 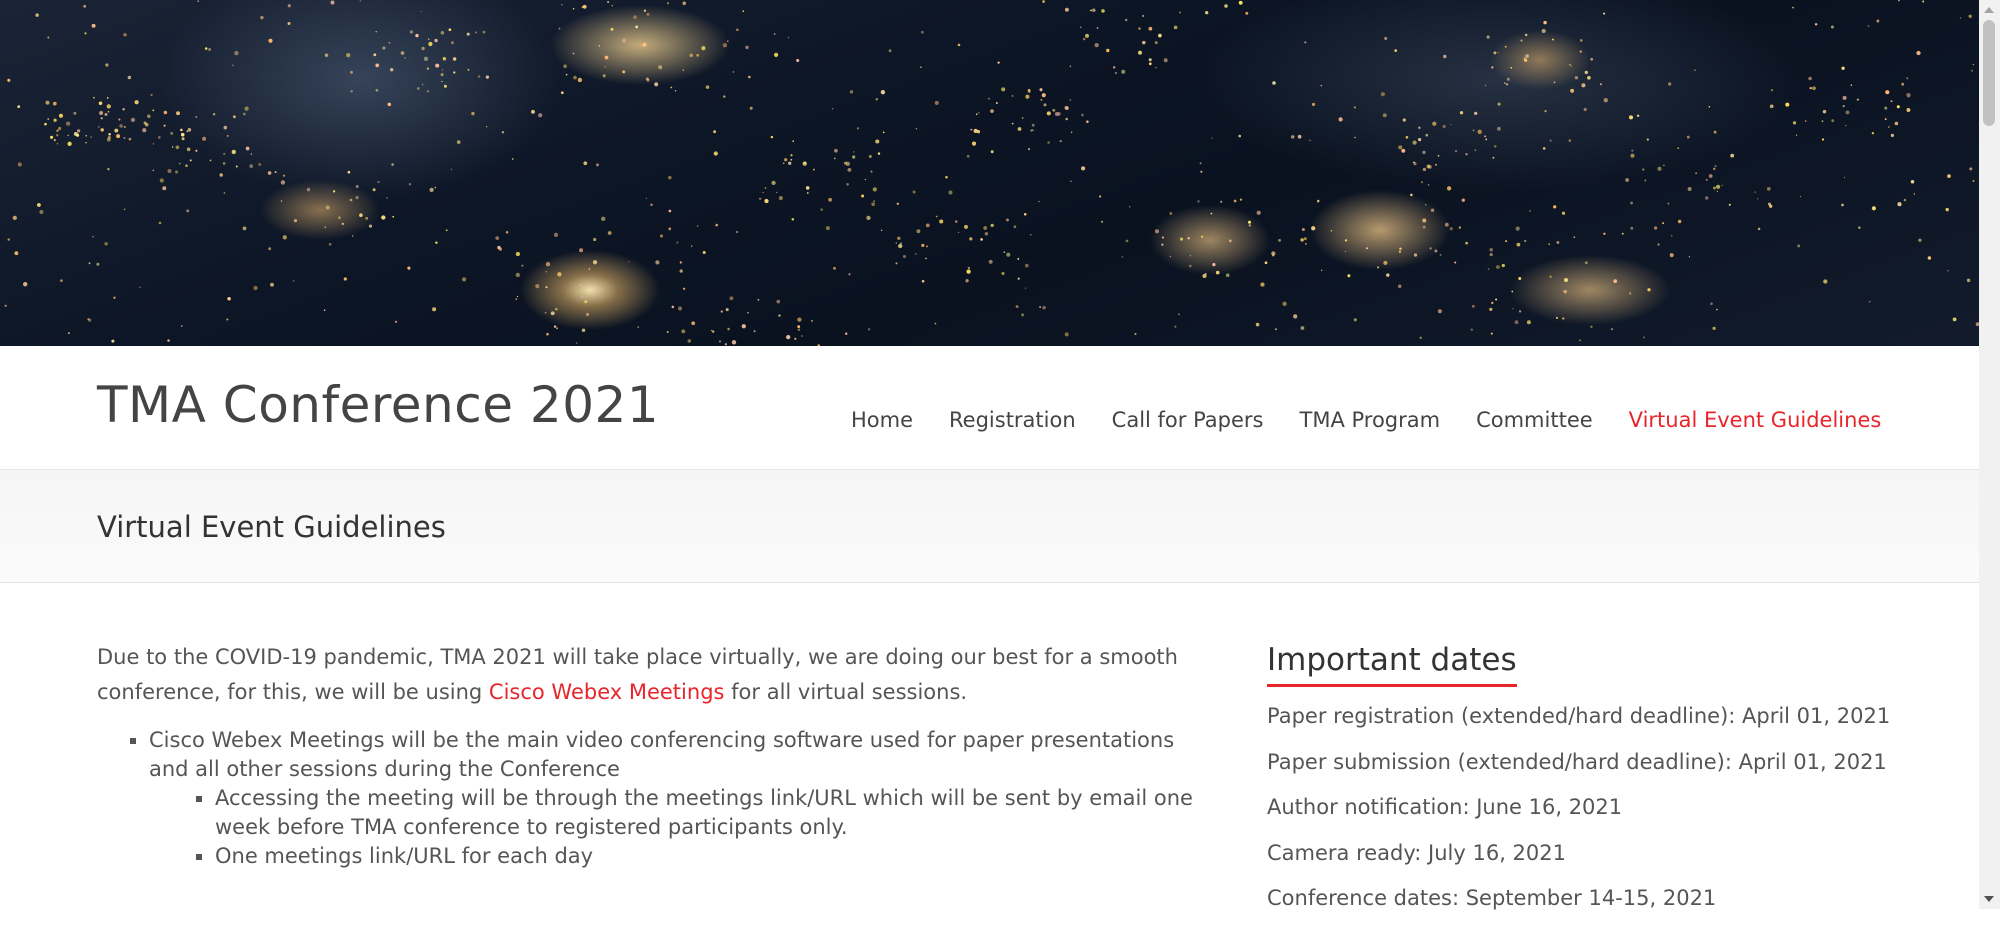 I want to click on scroll-down-arrow-icon, so click(x=1989, y=899).